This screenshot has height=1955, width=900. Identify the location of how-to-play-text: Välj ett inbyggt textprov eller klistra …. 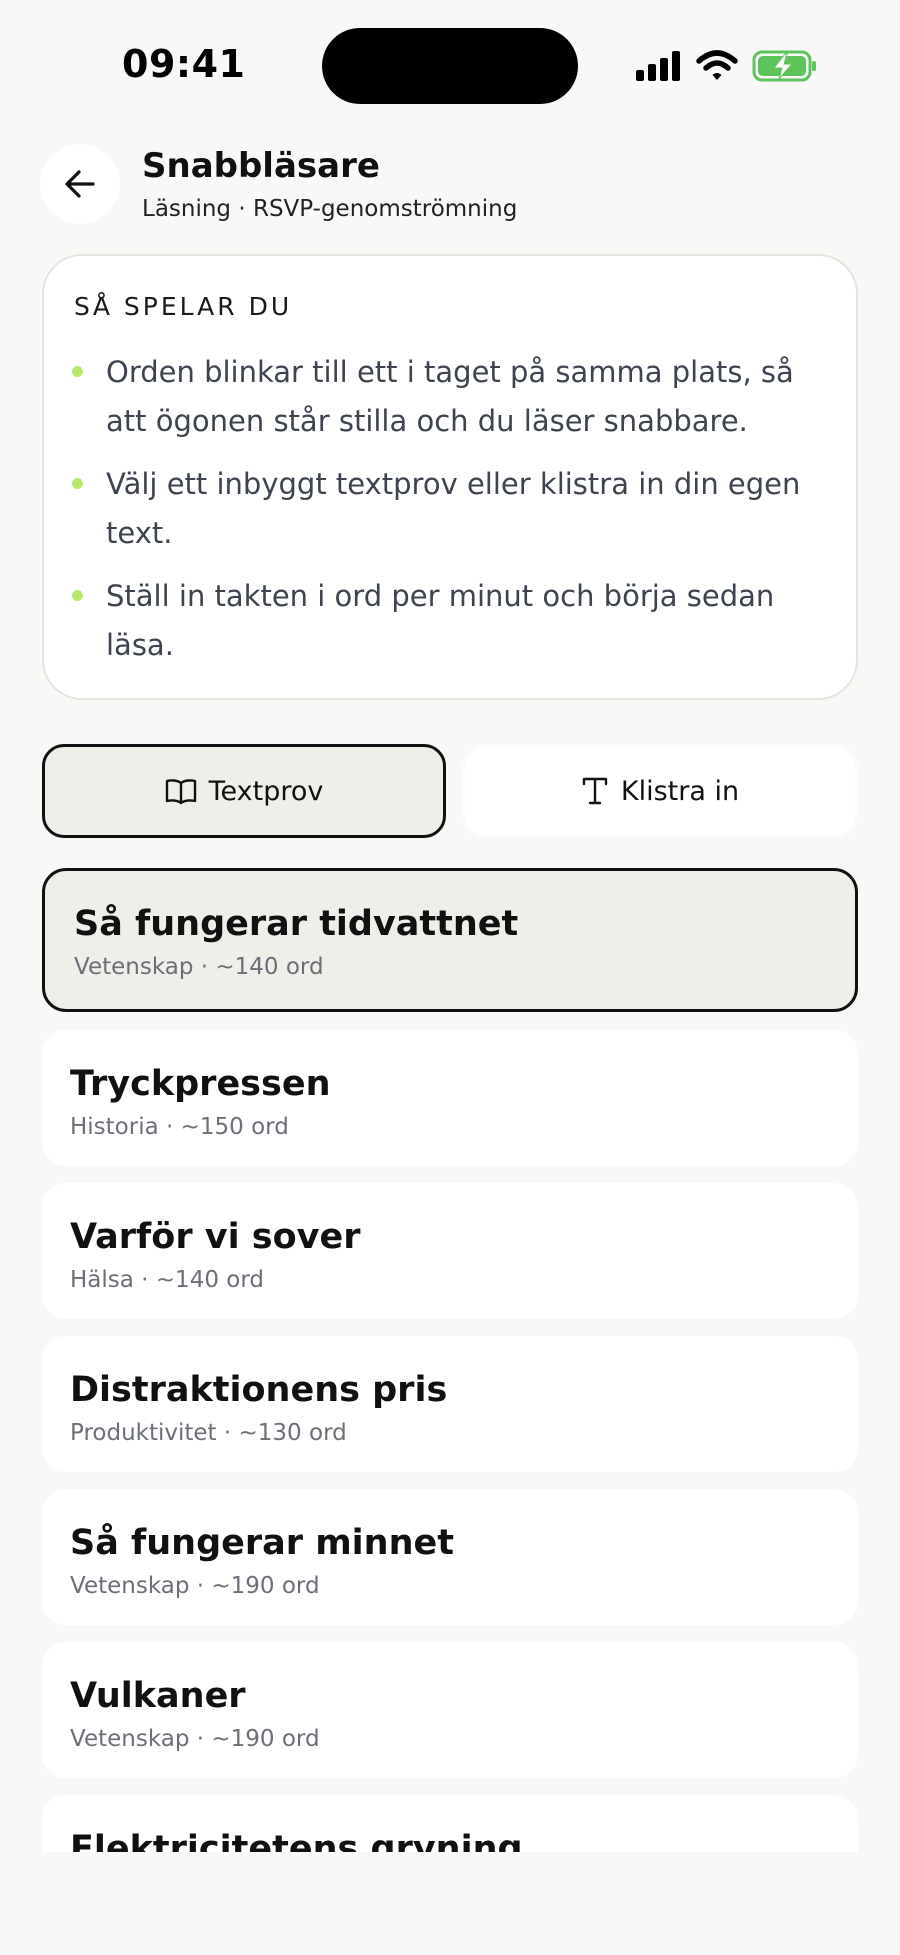
(453, 508).